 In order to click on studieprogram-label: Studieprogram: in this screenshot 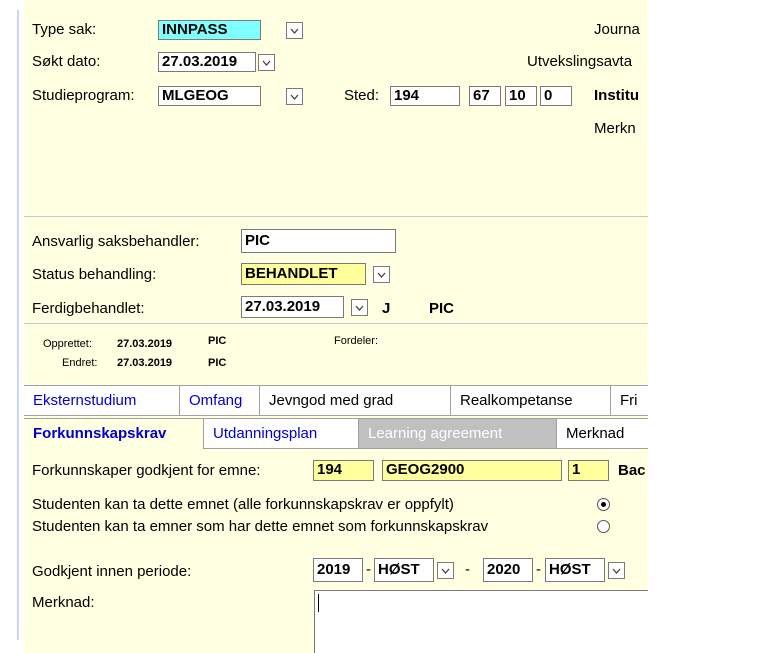, I will do `click(83, 95)`.